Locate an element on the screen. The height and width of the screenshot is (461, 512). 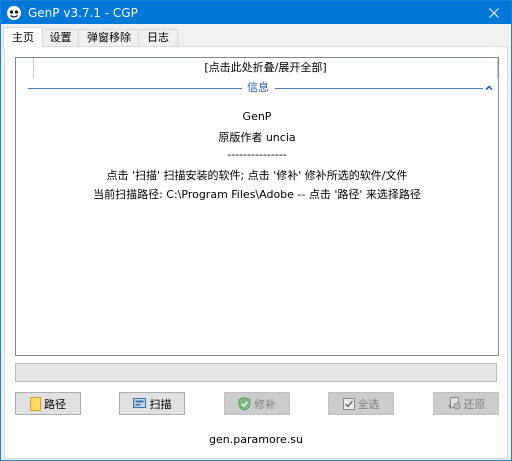
tab-log: 日志 is located at coordinates (158, 38).